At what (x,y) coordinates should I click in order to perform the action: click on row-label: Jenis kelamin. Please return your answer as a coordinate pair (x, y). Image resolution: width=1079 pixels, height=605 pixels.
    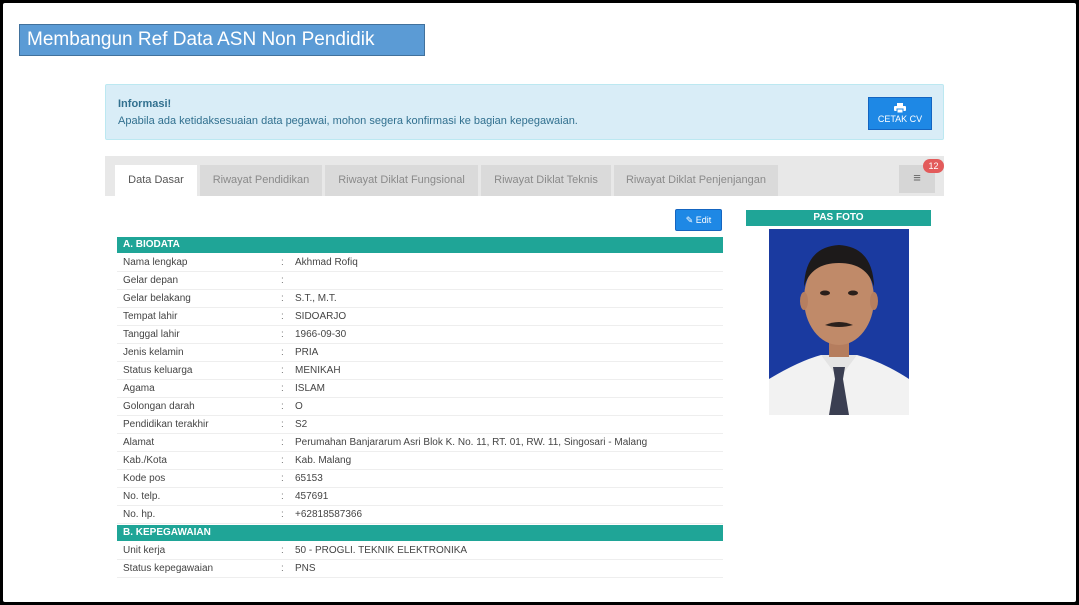
    Looking at the image, I should click on (153, 352).